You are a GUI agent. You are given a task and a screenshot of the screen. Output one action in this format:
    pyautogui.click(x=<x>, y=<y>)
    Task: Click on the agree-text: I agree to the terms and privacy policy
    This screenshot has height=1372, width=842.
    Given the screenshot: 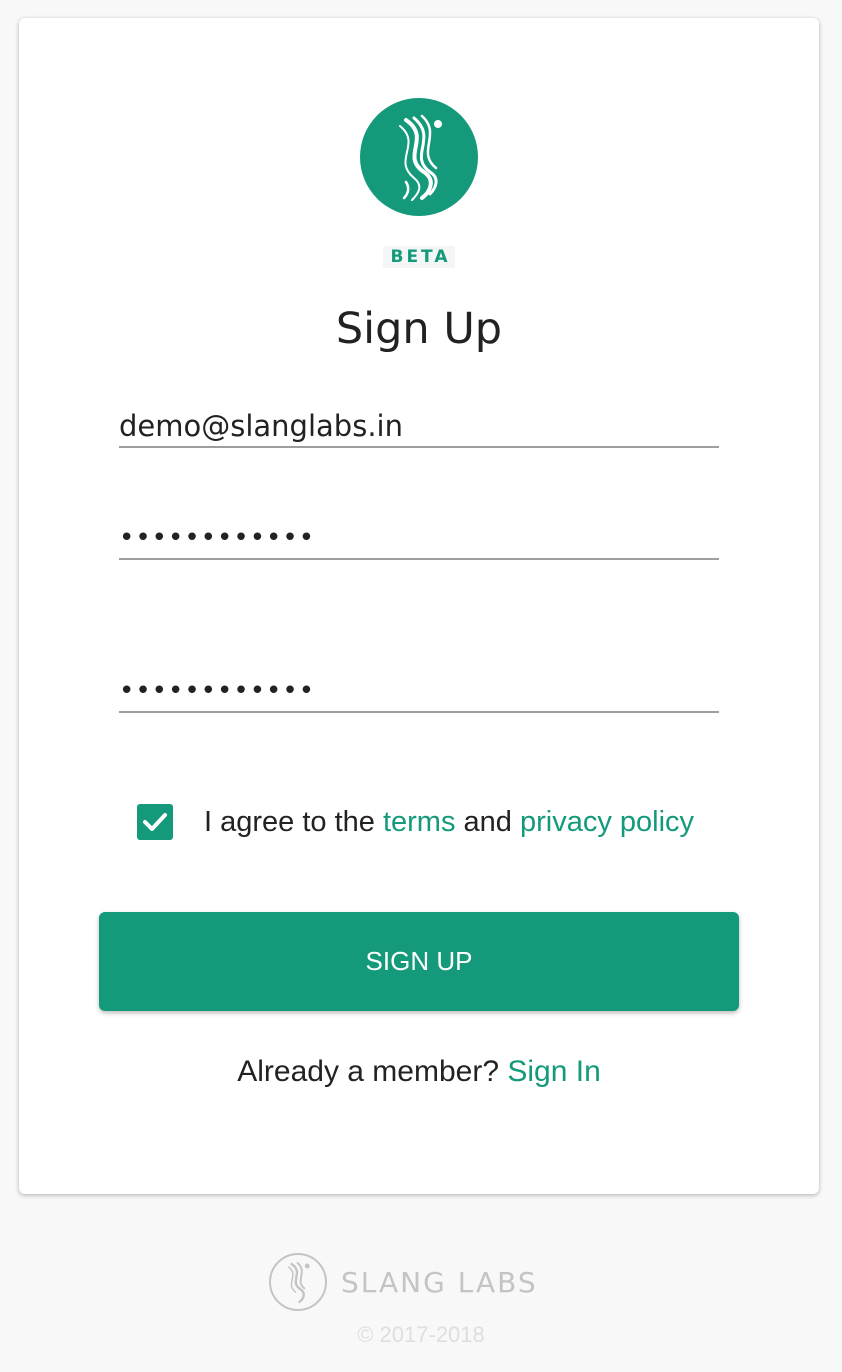 What is the action you would take?
    pyautogui.click(x=449, y=822)
    